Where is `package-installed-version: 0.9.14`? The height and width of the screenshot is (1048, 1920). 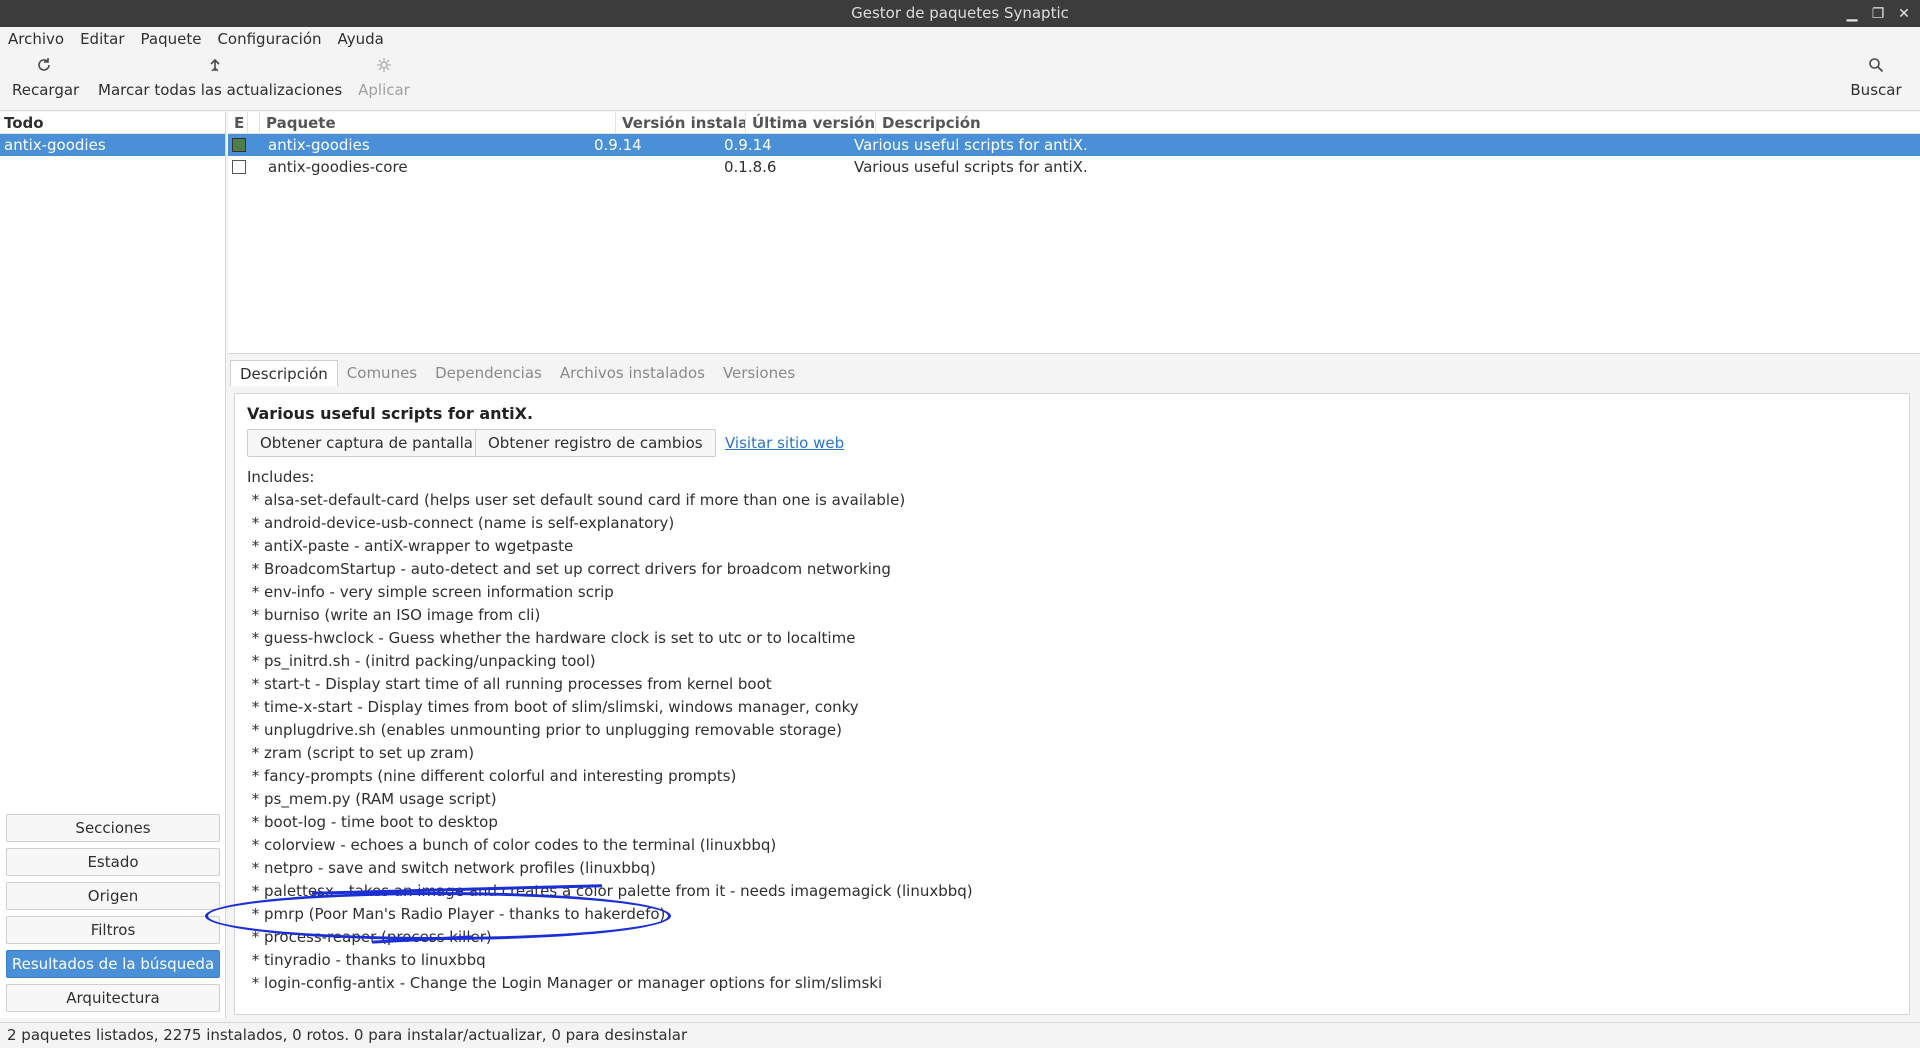
package-installed-version: 0.9.14 is located at coordinates (618, 145).